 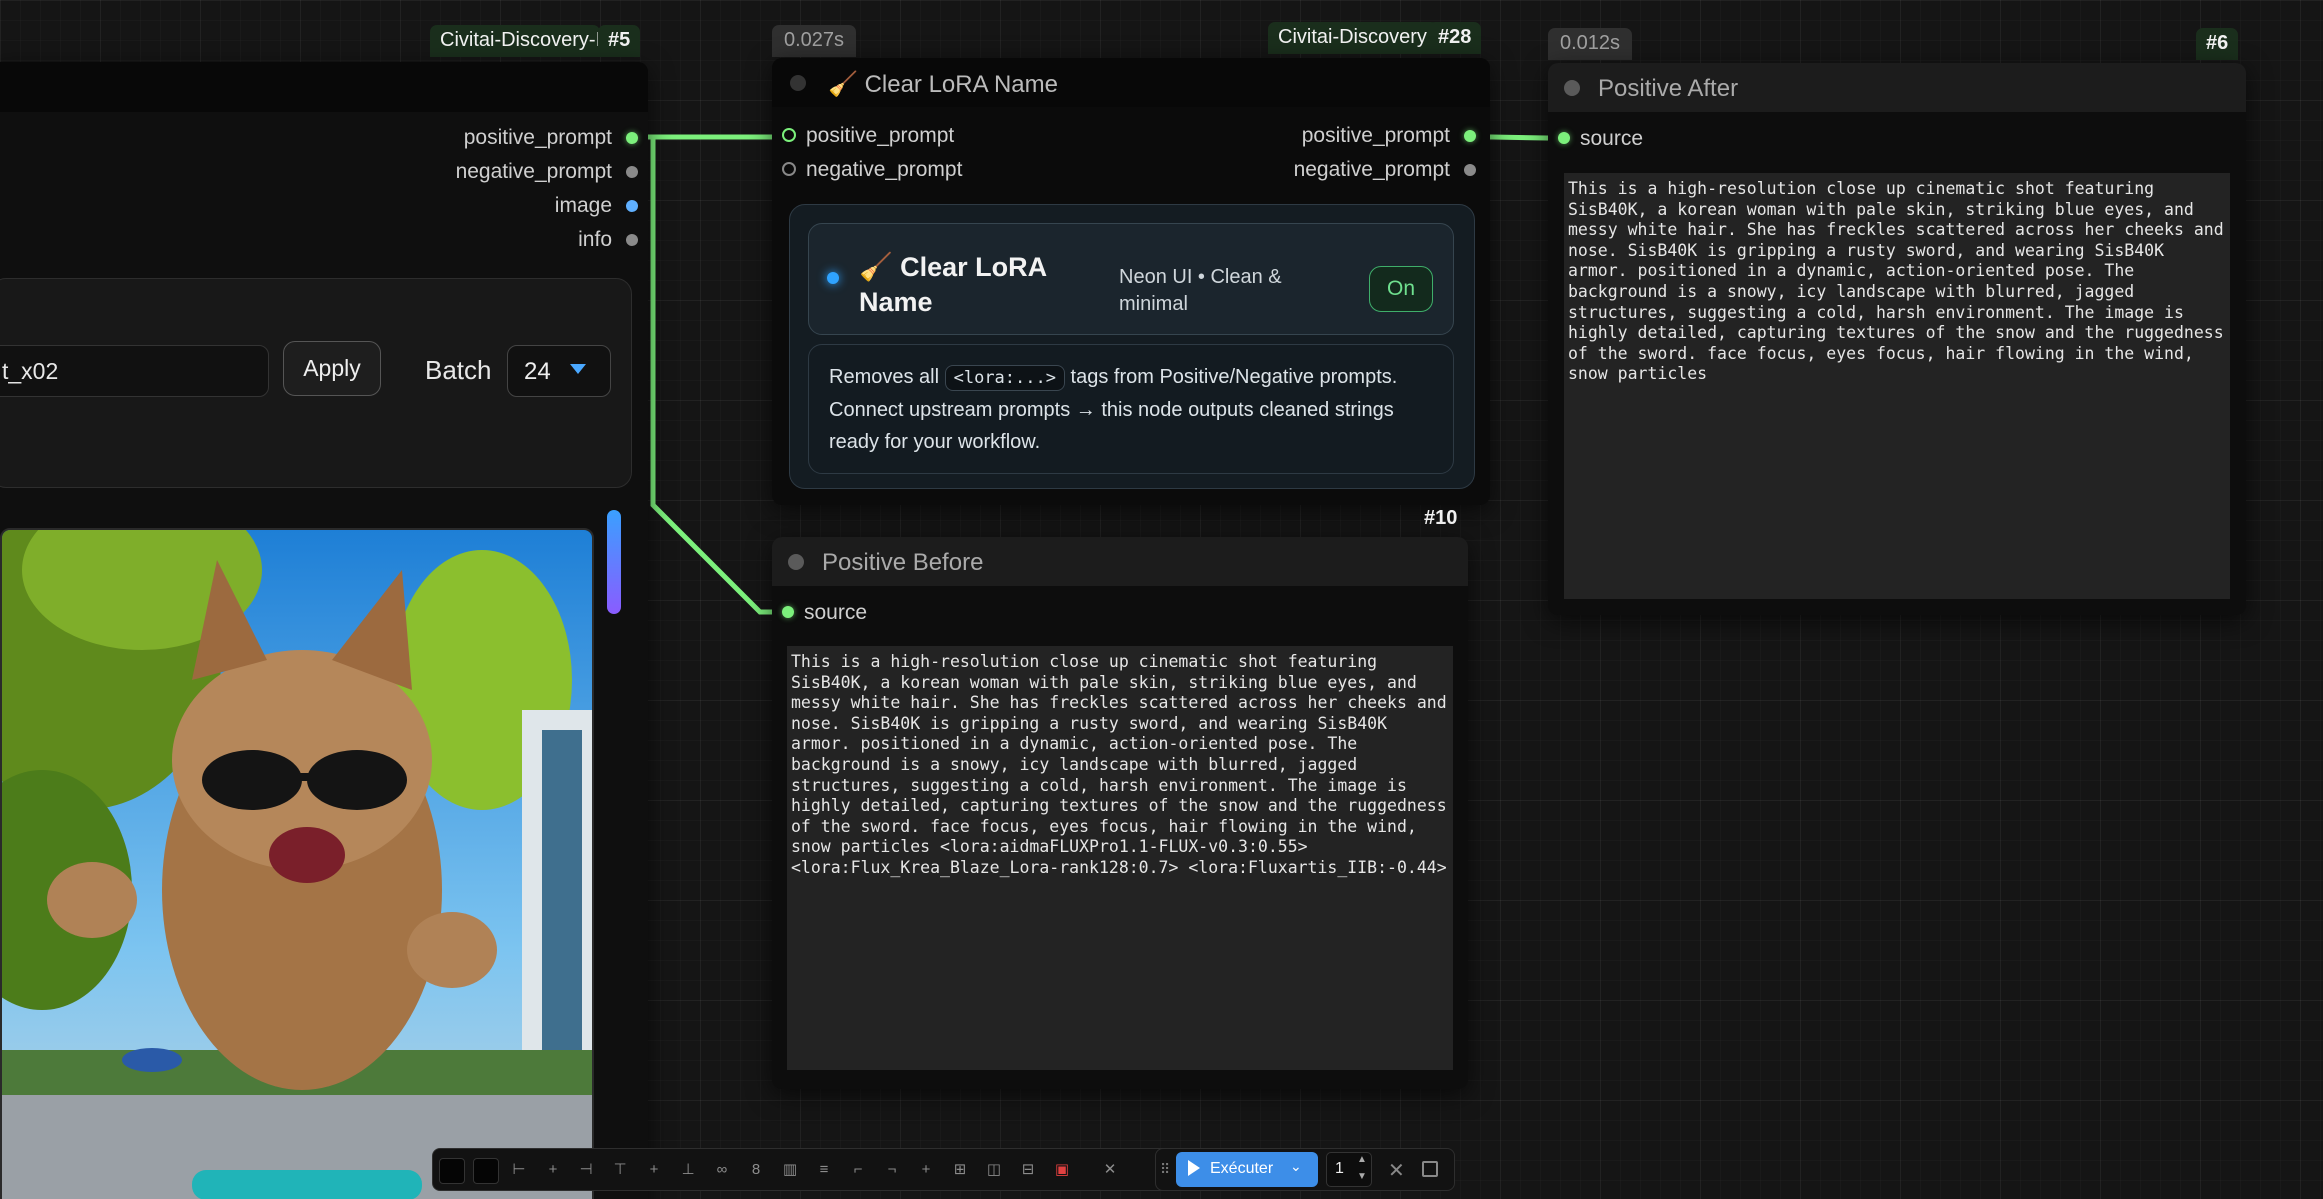 What do you see at coordinates (960, 1170) in the screenshot?
I see `resize-icon: ⊞` at bounding box center [960, 1170].